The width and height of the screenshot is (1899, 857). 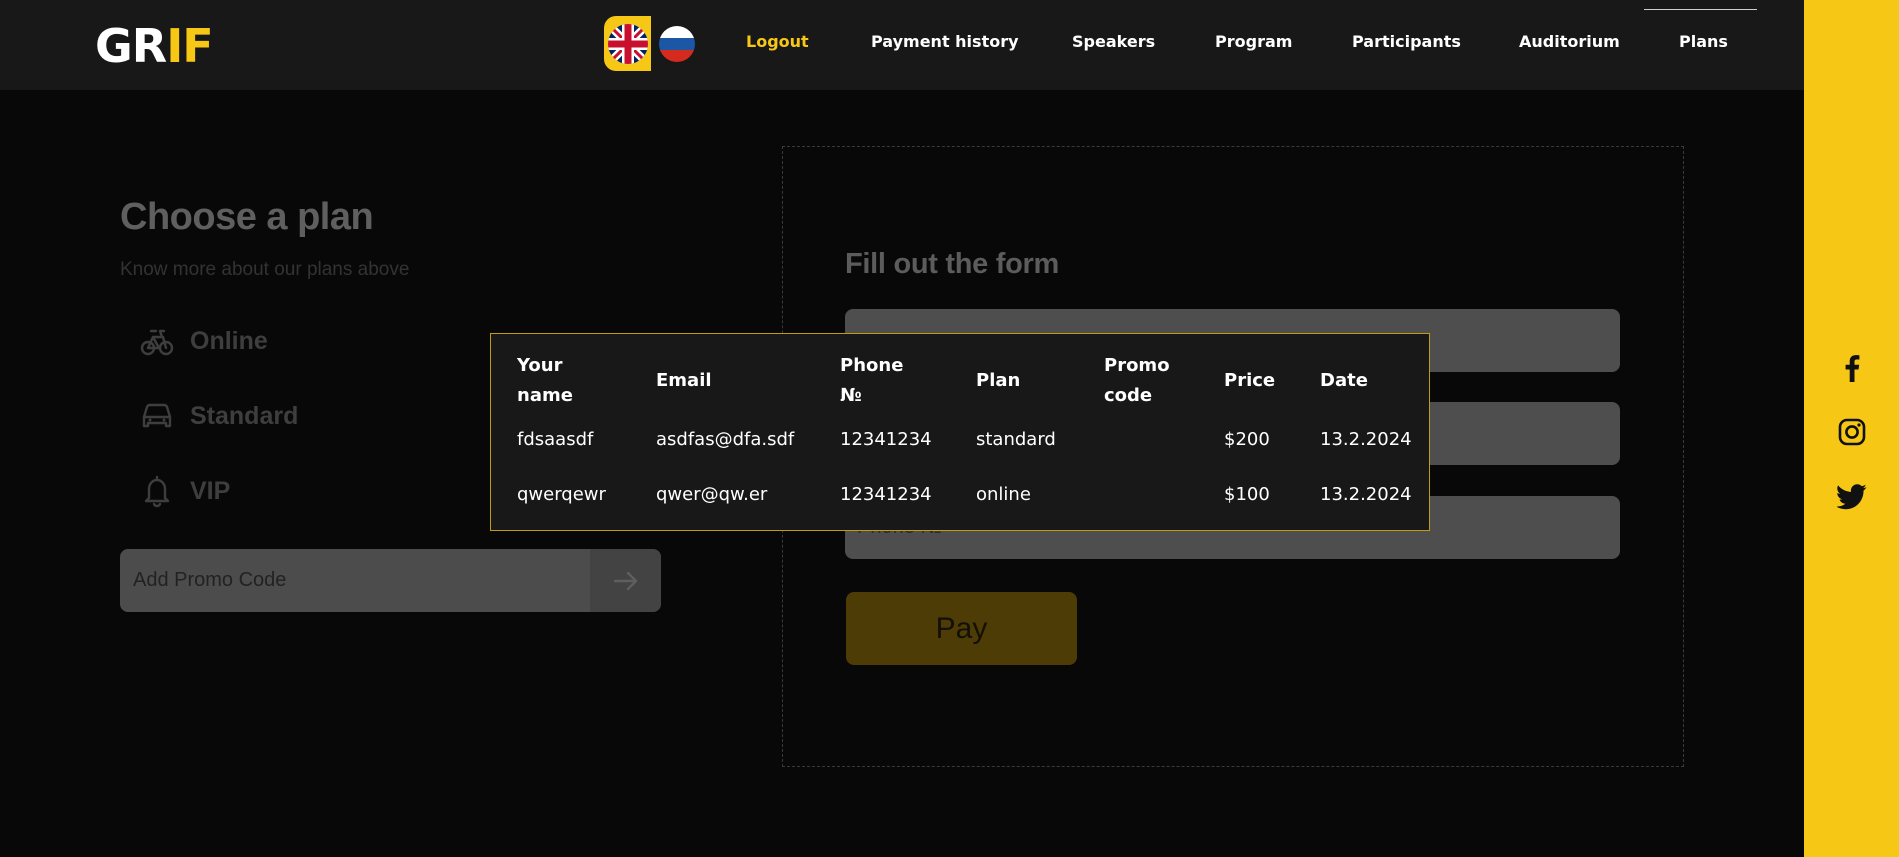 I want to click on header-promo-code: Promo code, so click(x=1137, y=380).